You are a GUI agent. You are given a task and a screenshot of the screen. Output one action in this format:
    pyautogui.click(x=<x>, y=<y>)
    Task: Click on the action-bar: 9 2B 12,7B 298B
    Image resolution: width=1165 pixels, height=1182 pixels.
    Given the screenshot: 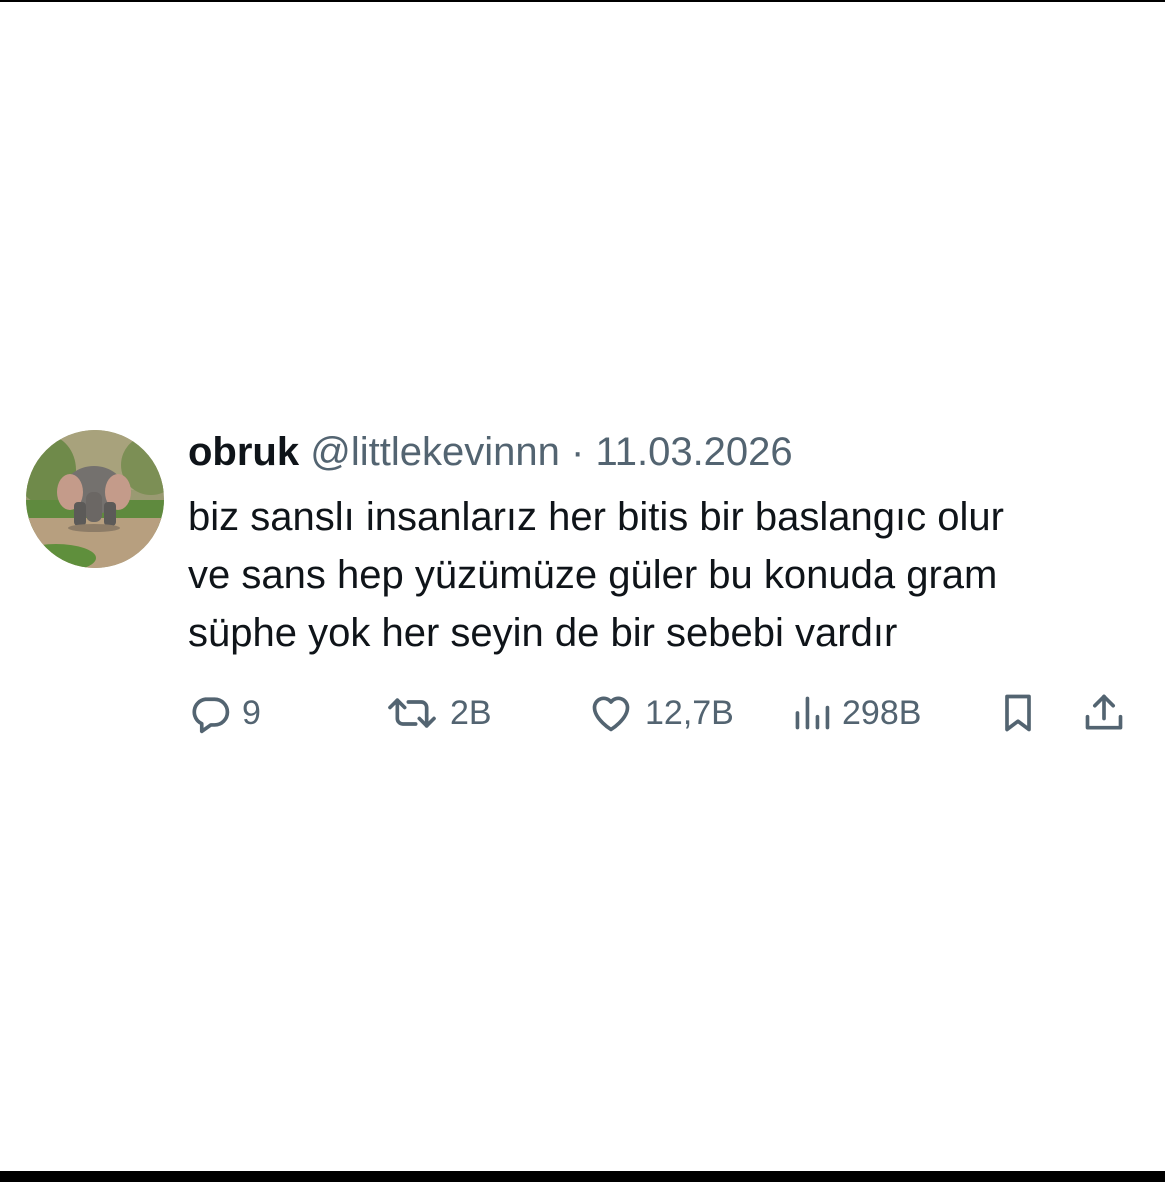 What is the action you would take?
    pyautogui.click(x=663, y=713)
    